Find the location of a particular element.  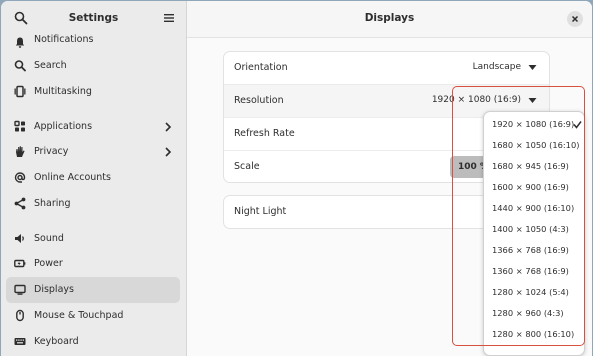

orientation-row: Orientation Landscape is located at coordinates (386, 68).